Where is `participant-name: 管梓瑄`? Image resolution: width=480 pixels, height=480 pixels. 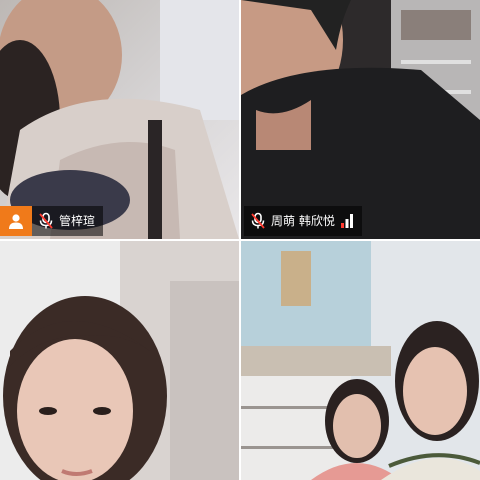 participant-name: 管梓瑄 is located at coordinates (77, 221).